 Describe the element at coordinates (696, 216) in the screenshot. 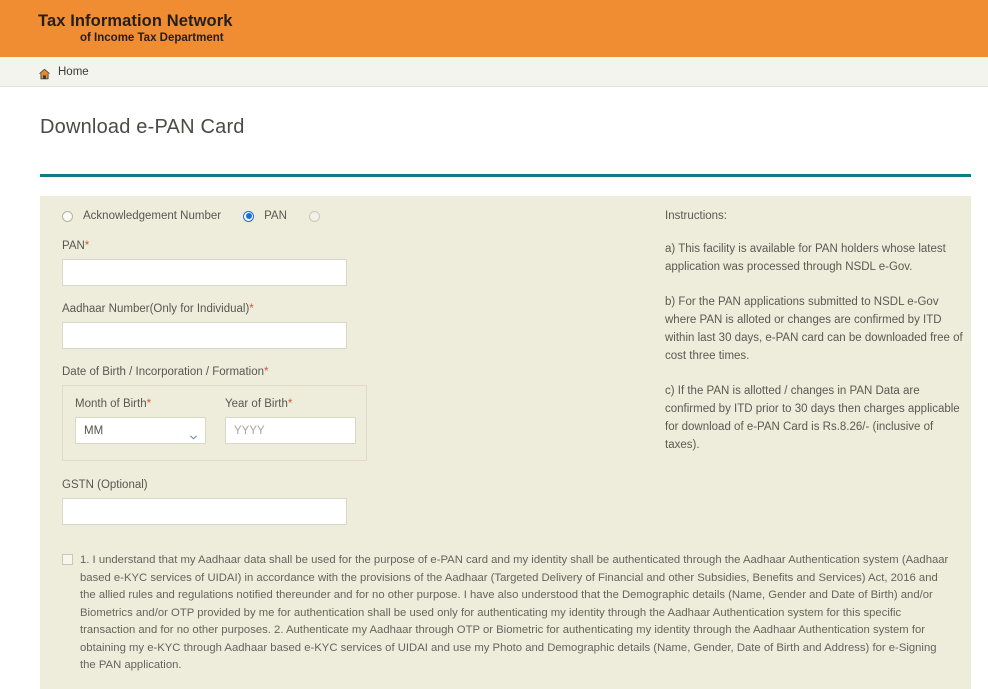

I see `instructions-heading: Instructions:` at that location.